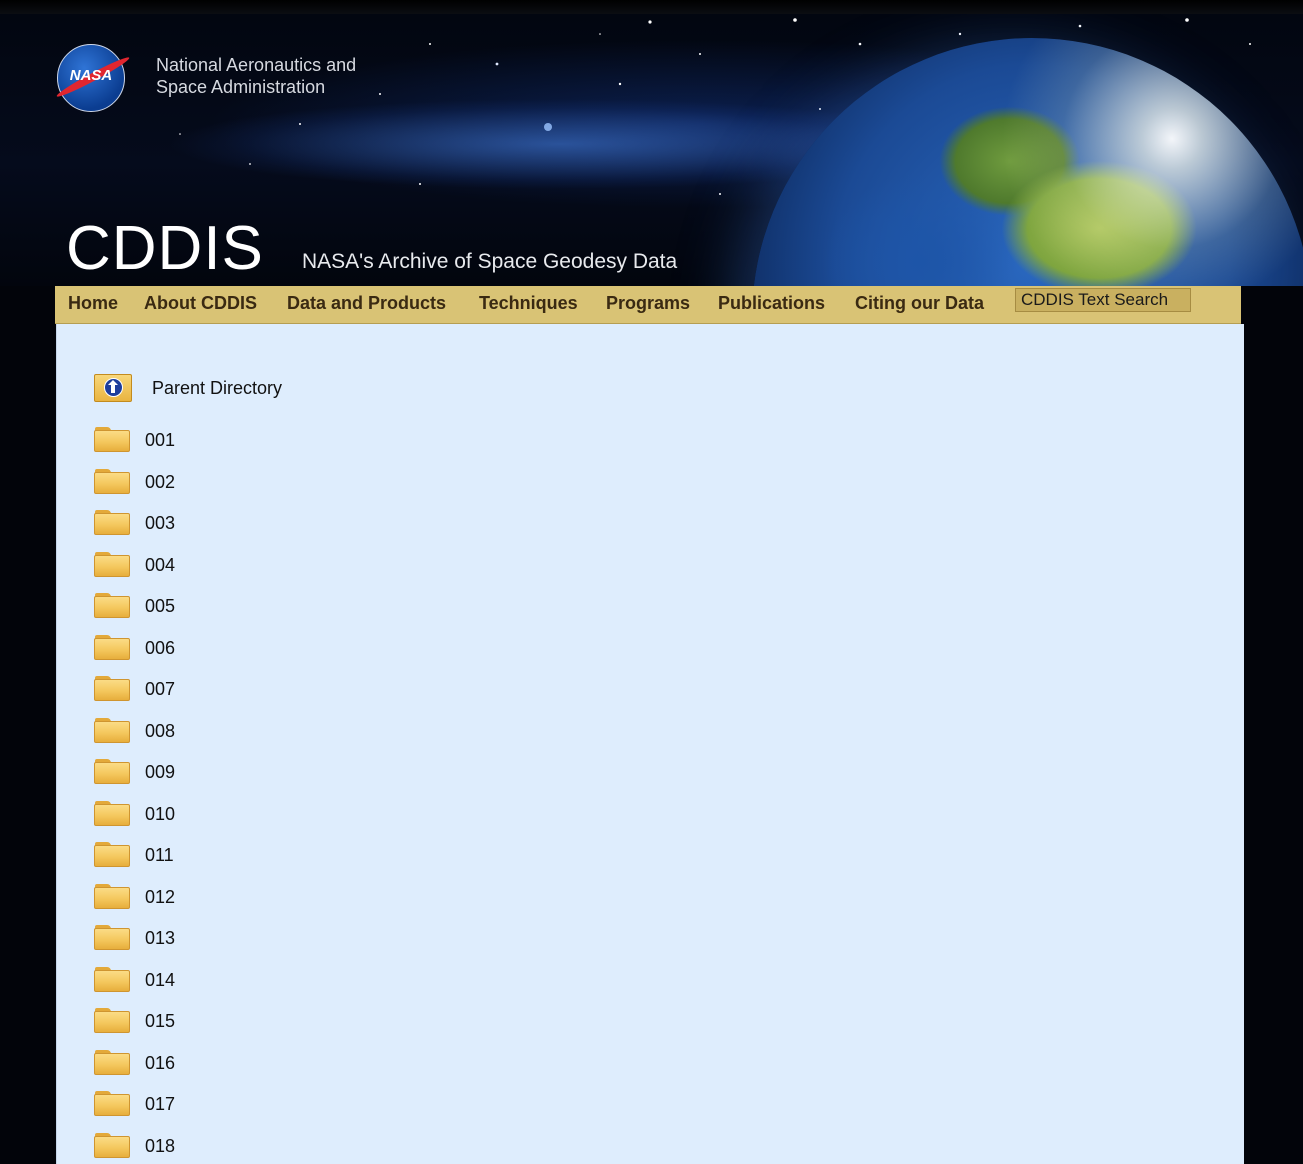  Describe the element at coordinates (159, 855) in the screenshot. I see `directory-name: 011` at that location.